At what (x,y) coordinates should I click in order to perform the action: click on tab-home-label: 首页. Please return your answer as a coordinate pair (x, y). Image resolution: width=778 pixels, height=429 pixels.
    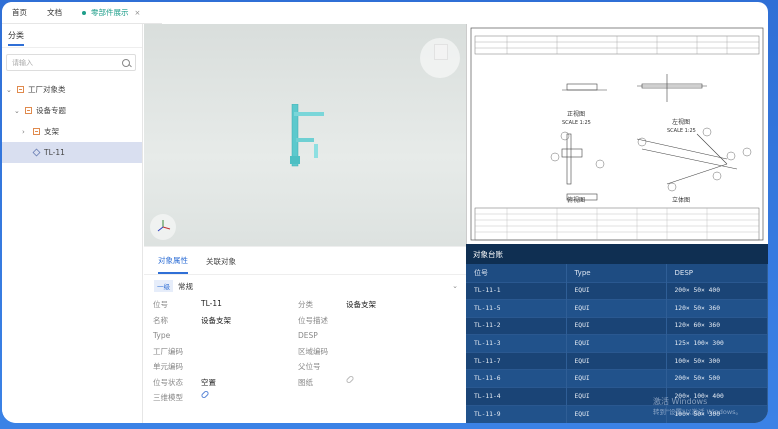
    Looking at the image, I should click on (19, 12).